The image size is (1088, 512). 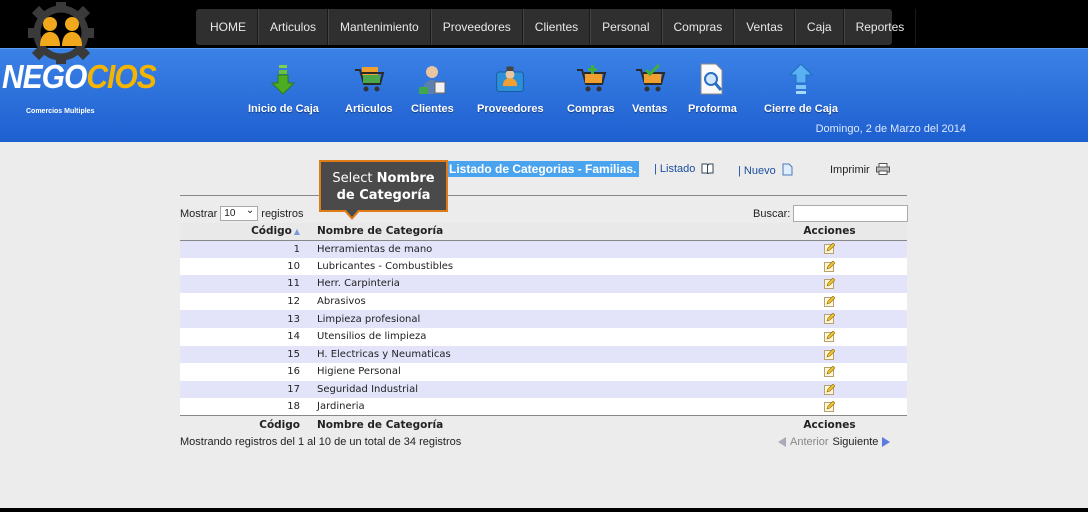 I want to click on table-header-row: Código ▲ Nombre de Categoría Acciones, so click(x=543, y=232).